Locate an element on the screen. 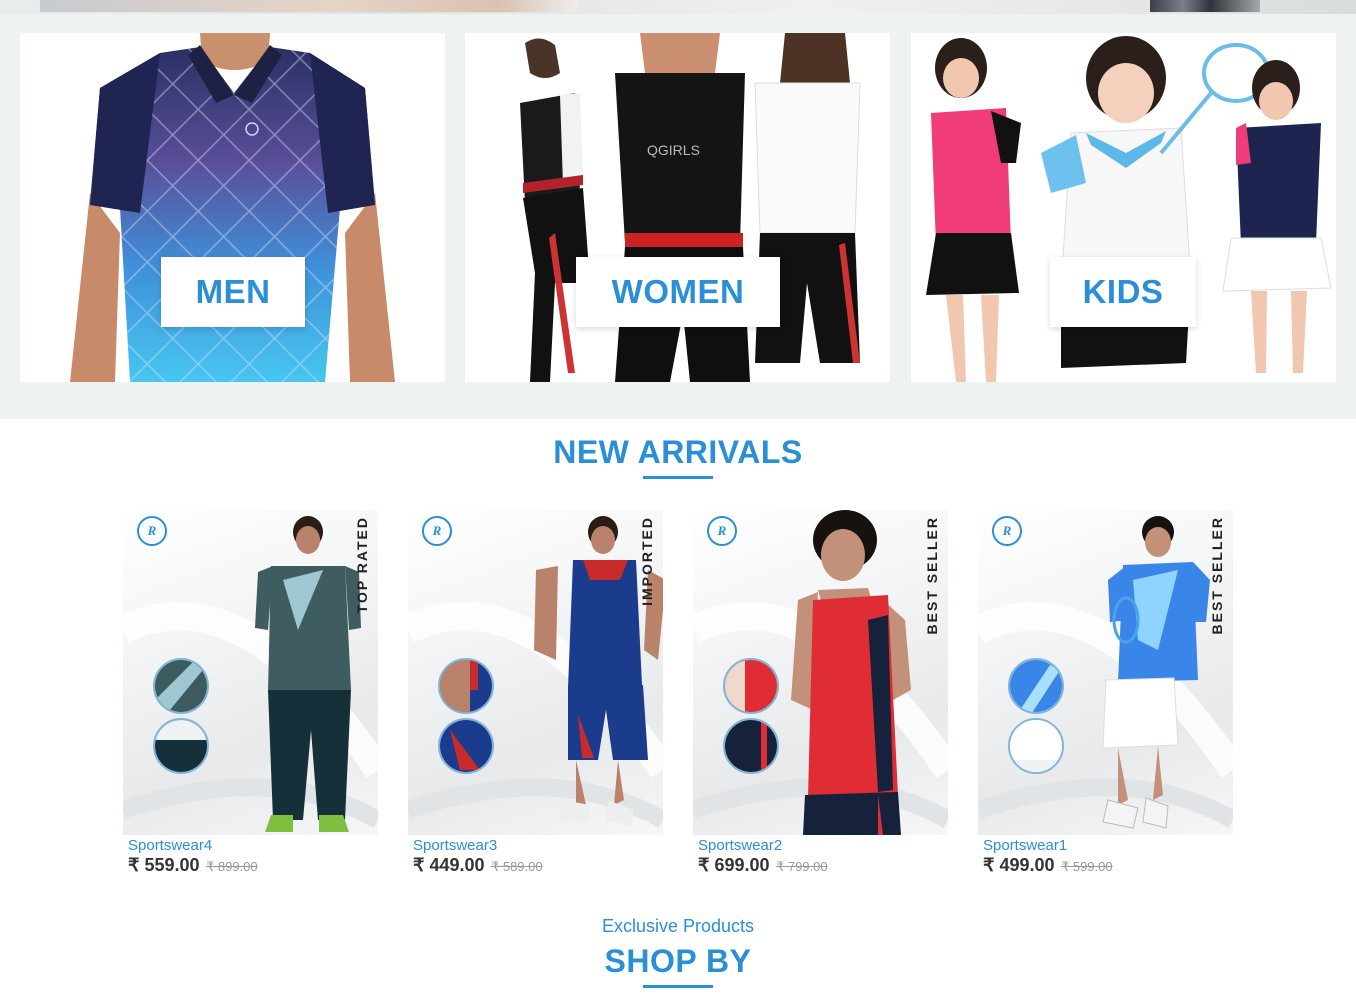  product-name: Sportswear2 is located at coordinates (820, 845).